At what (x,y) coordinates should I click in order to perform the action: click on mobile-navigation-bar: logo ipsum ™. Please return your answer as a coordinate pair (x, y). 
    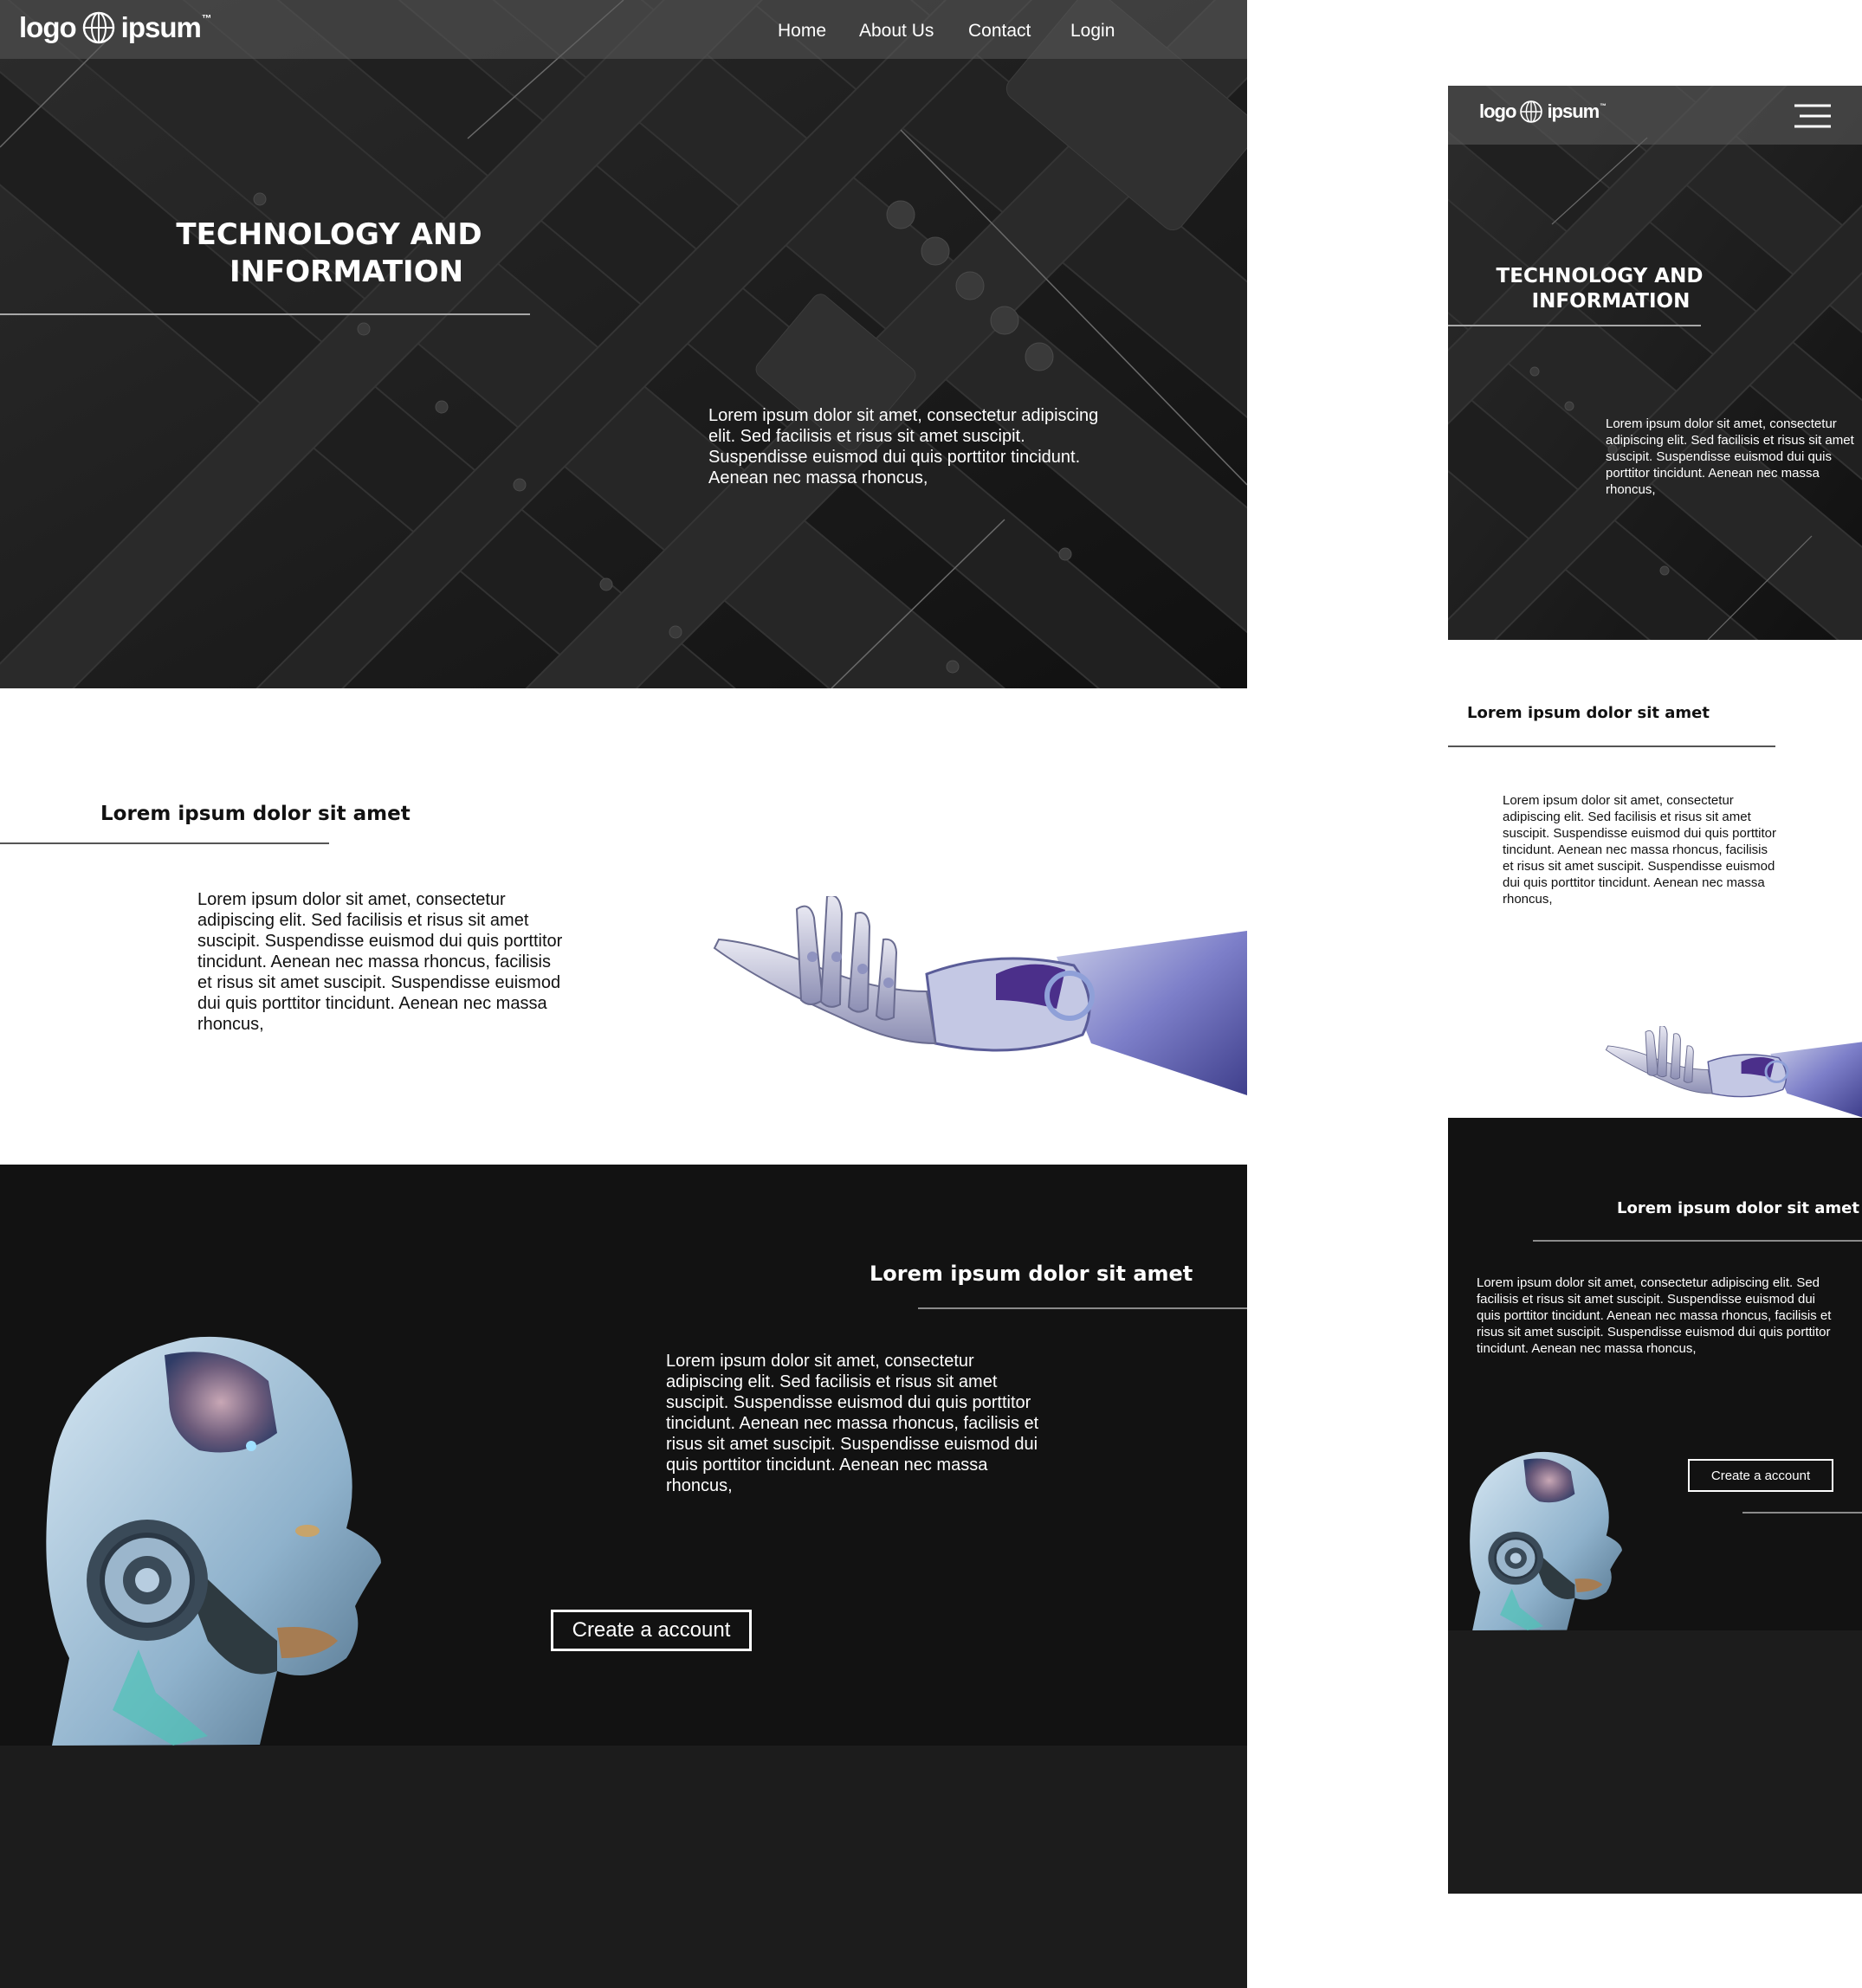
    Looking at the image, I should click on (1655, 115).